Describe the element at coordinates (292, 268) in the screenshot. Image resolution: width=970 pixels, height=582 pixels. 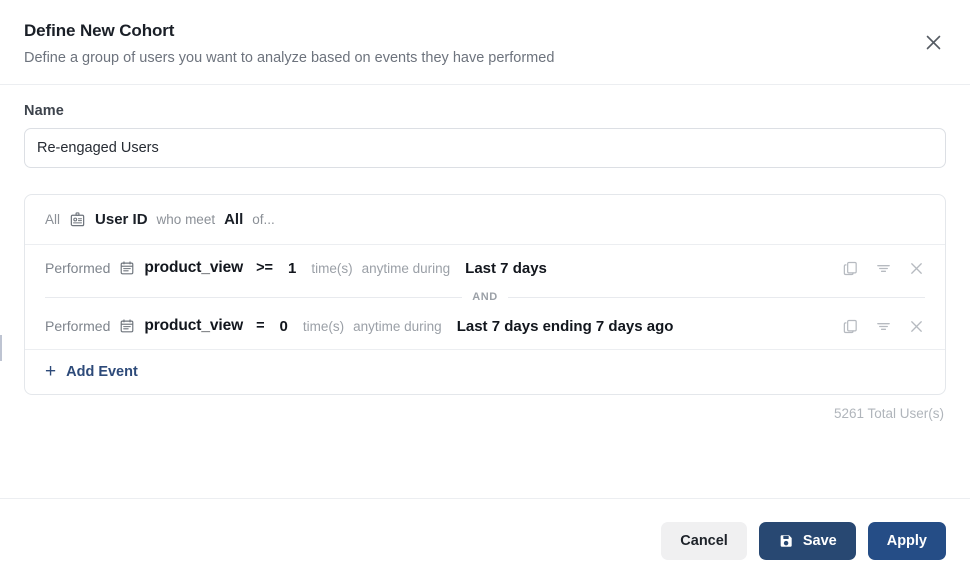
I see `event-count: 1` at that location.